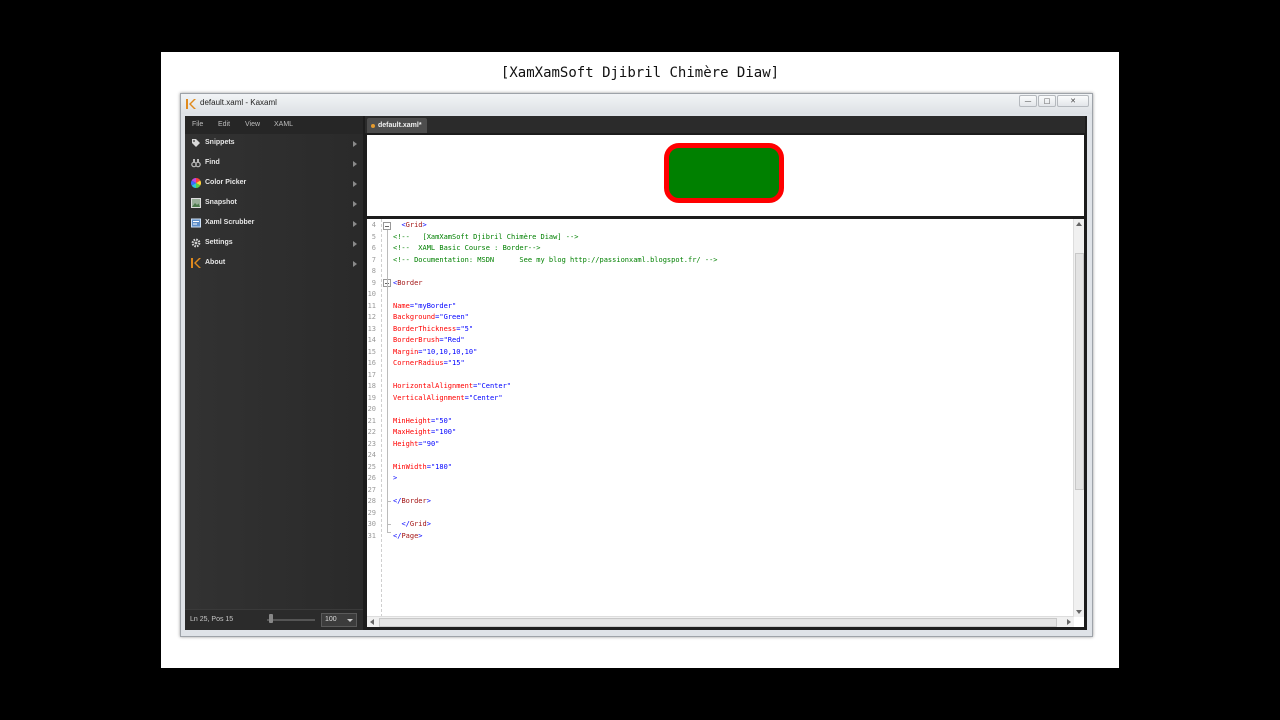 This screenshot has width=1280, height=720. What do you see at coordinates (724, 173) in the screenshot?
I see `rendered-border` at bounding box center [724, 173].